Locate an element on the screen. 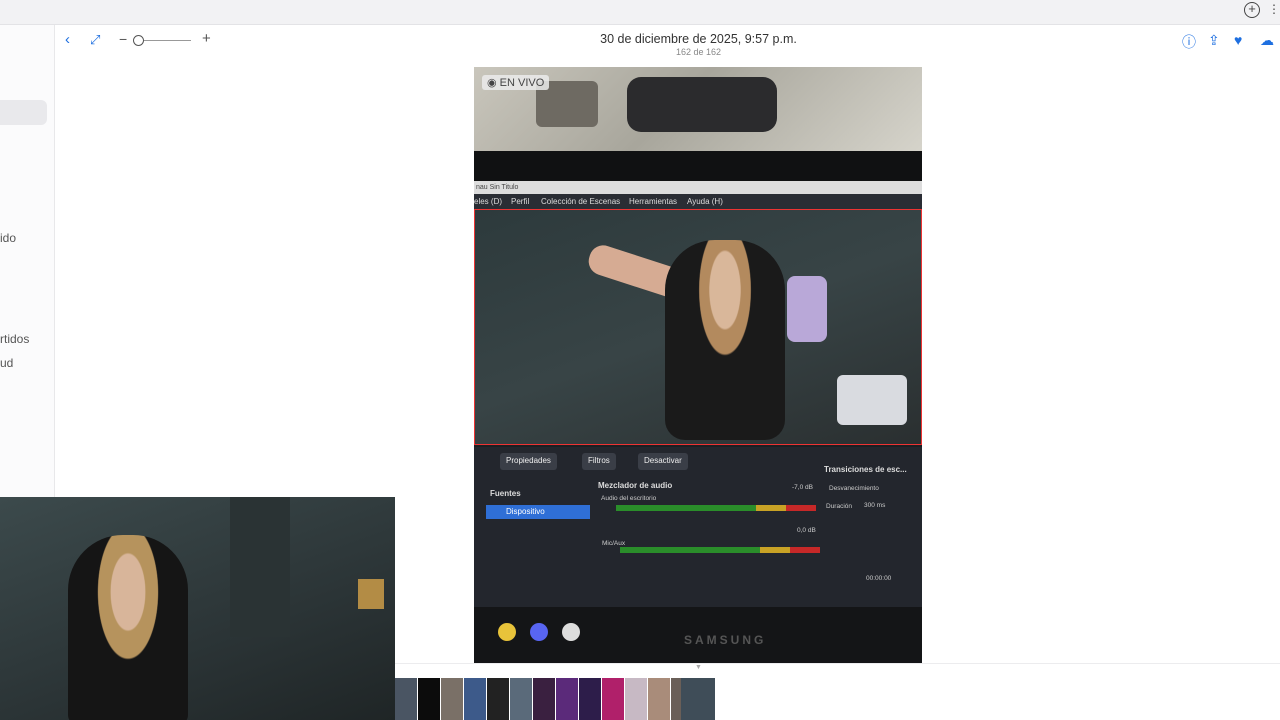 This screenshot has width=1280, height=720. obs-desktop-audio-label: Audio del escritorio is located at coordinates (629, 498).